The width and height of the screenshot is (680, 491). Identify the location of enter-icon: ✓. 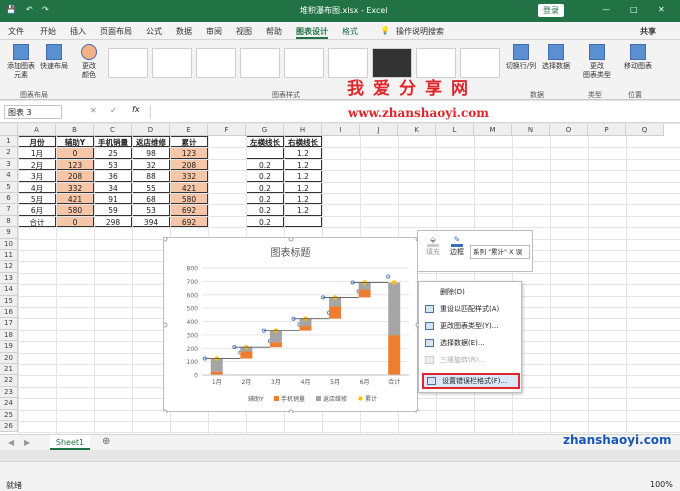
(113, 110).